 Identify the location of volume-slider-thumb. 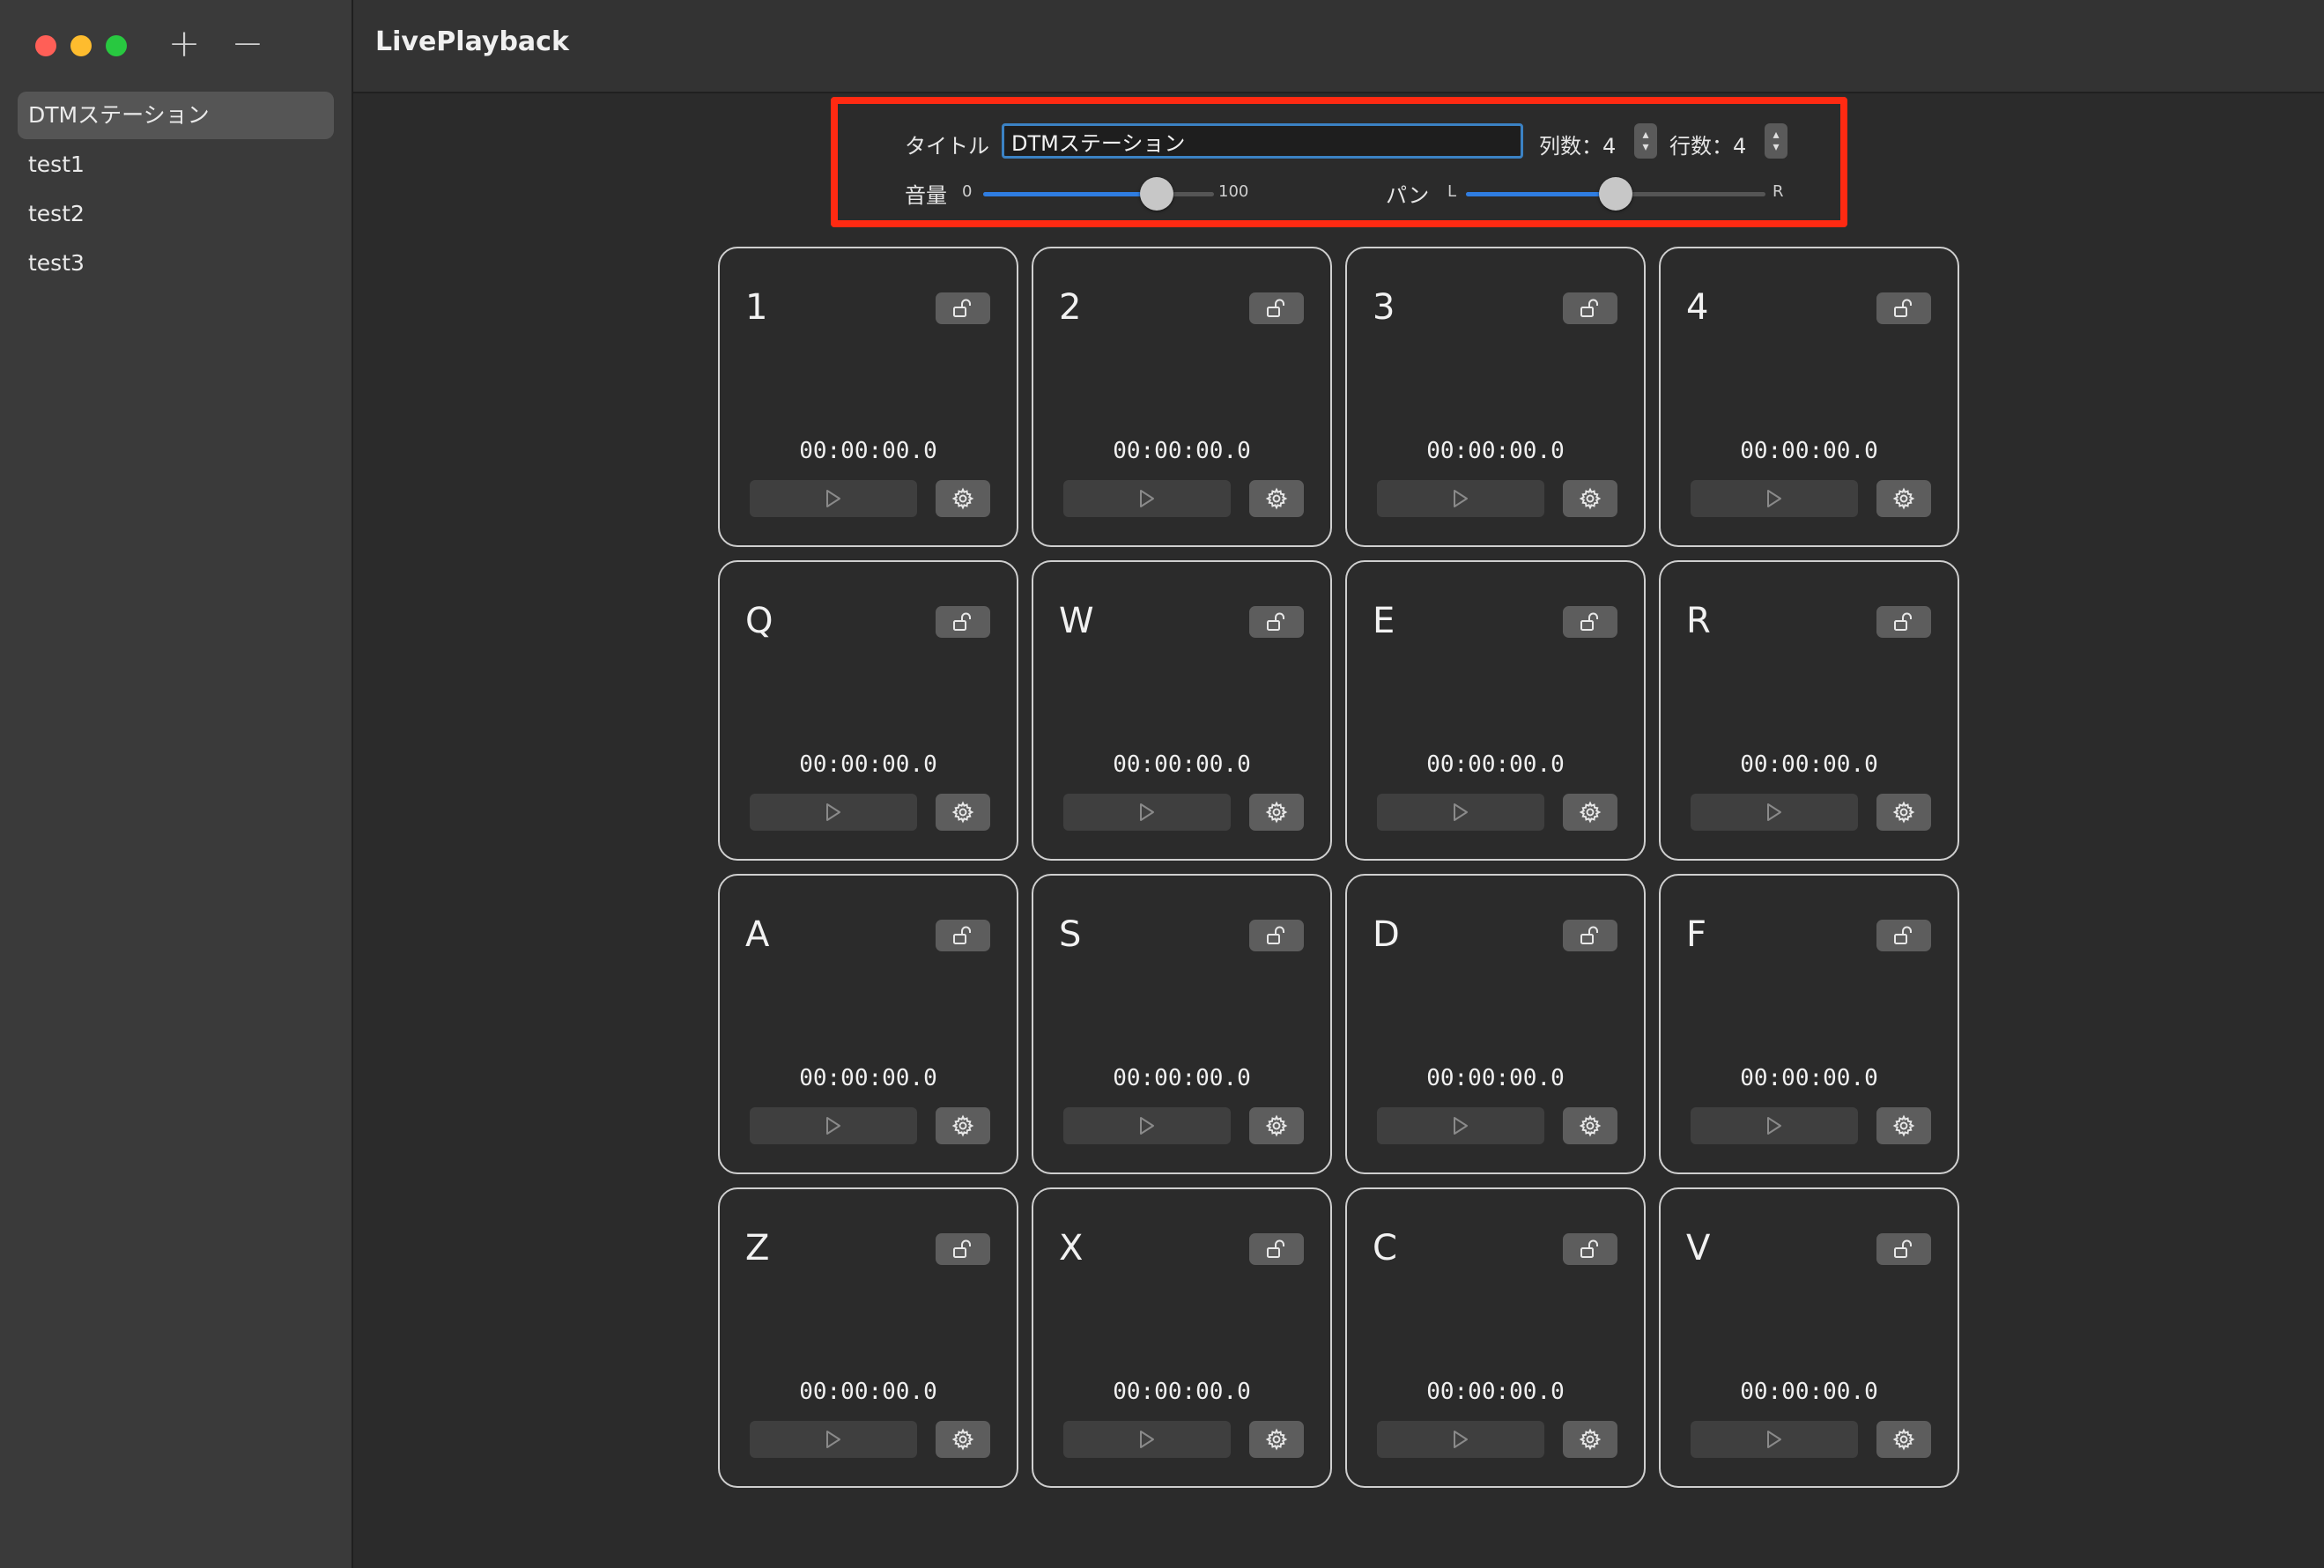
(1156, 194).